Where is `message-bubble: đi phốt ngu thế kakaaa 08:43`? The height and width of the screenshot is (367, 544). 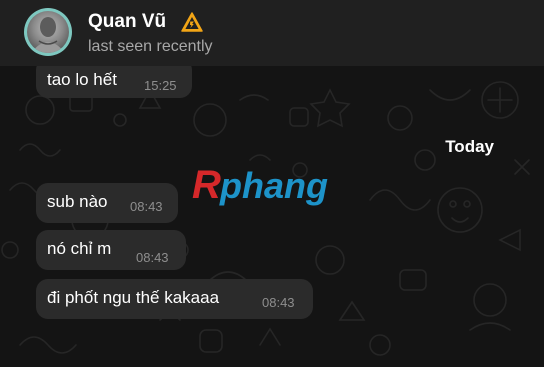 message-bubble: đi phốt ngu thế kakaaa 08:43 is located at coordinates (174, 299).